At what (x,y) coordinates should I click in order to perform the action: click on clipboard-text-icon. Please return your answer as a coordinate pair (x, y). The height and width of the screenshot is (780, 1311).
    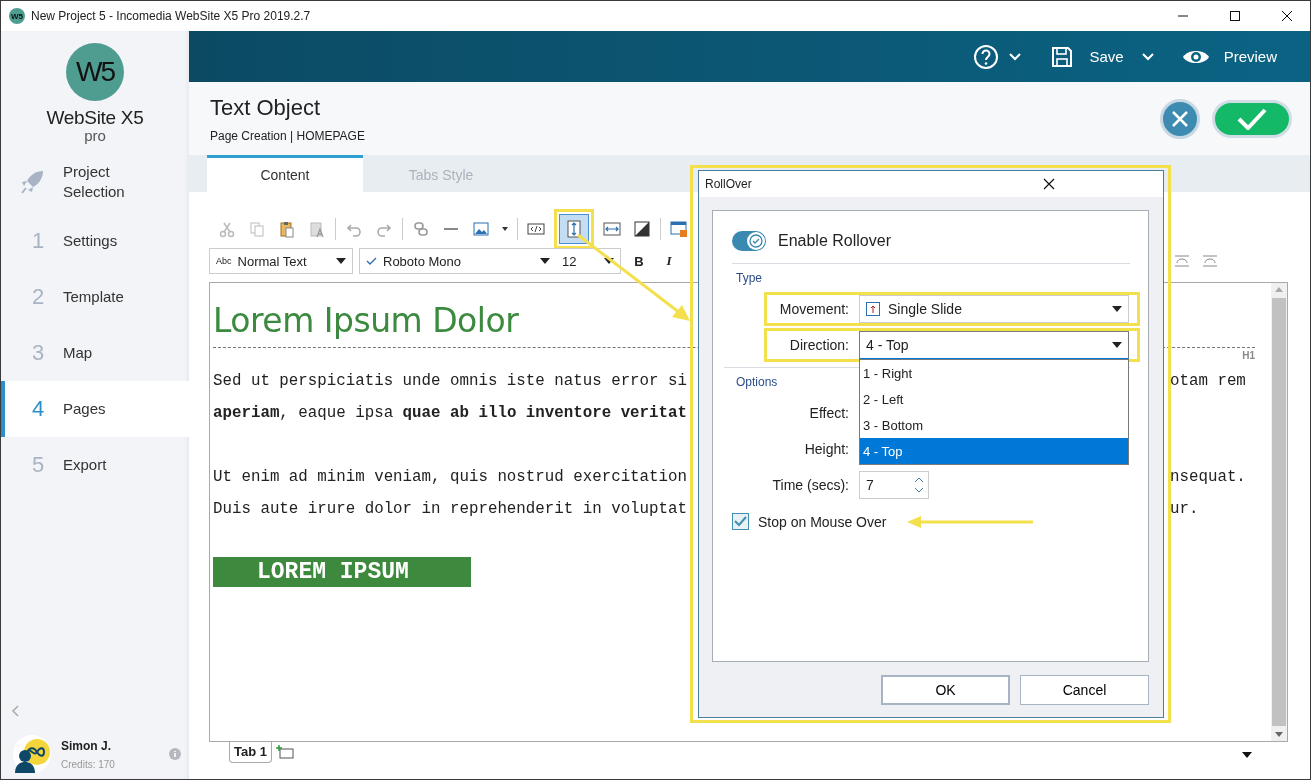
    Looking at the image, I should click on (317, 229).